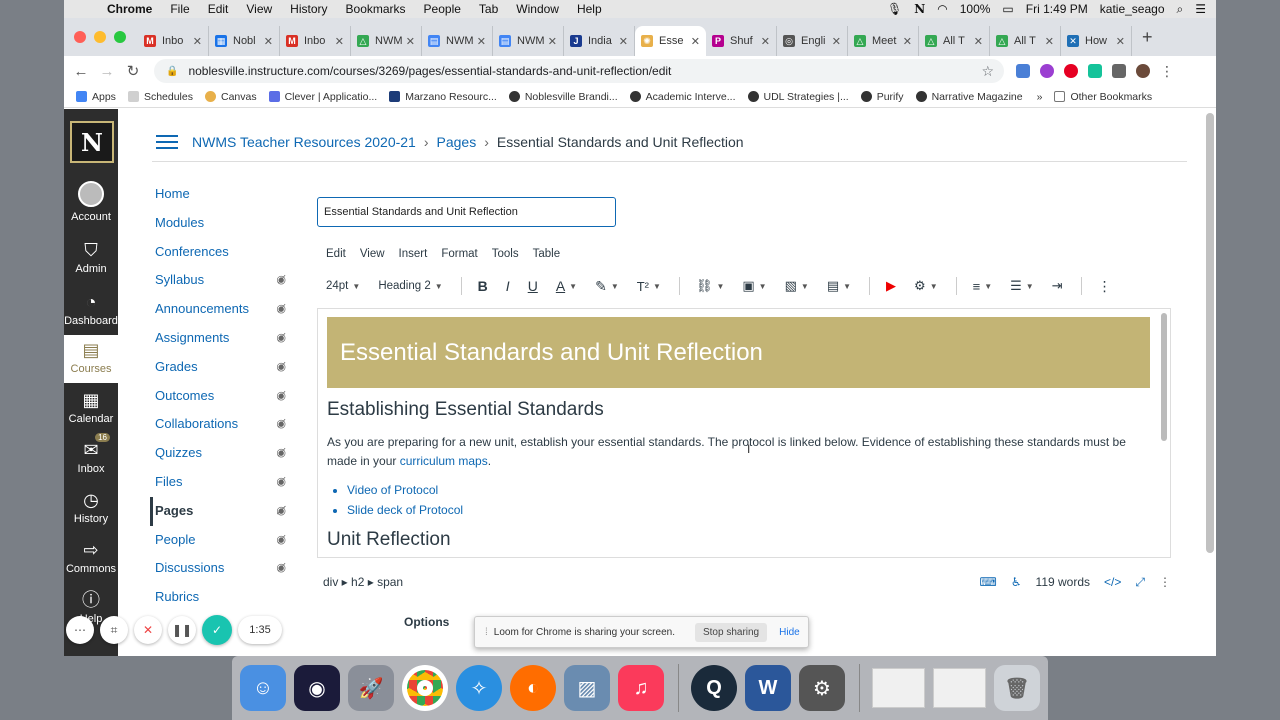 This screenshot has width=1280, height=720. What do you see at coordinates (812, 41) in the screenshot?
I see `browser-tab: ◎ Engli ✕` at bounding box center [812, 41].